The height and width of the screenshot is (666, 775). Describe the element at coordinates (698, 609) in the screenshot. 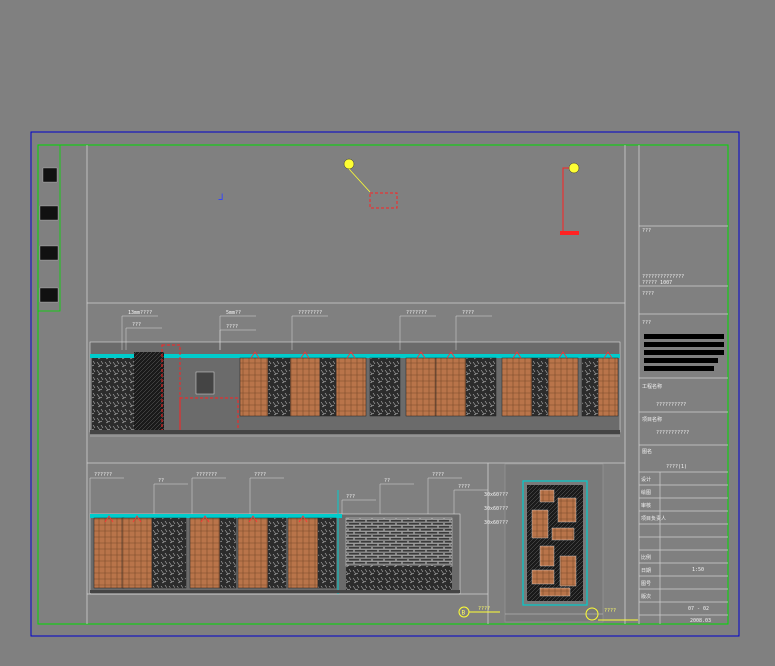

I see `tb-sheet-no: 07 - 02` at that location.